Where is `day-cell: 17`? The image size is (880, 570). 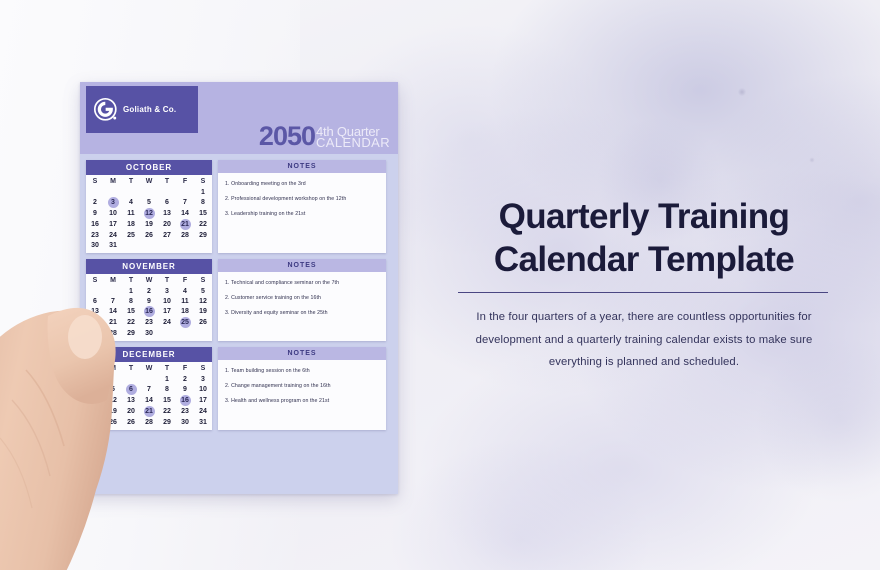 day-cell: 17 is located at coordinates (113, 224).